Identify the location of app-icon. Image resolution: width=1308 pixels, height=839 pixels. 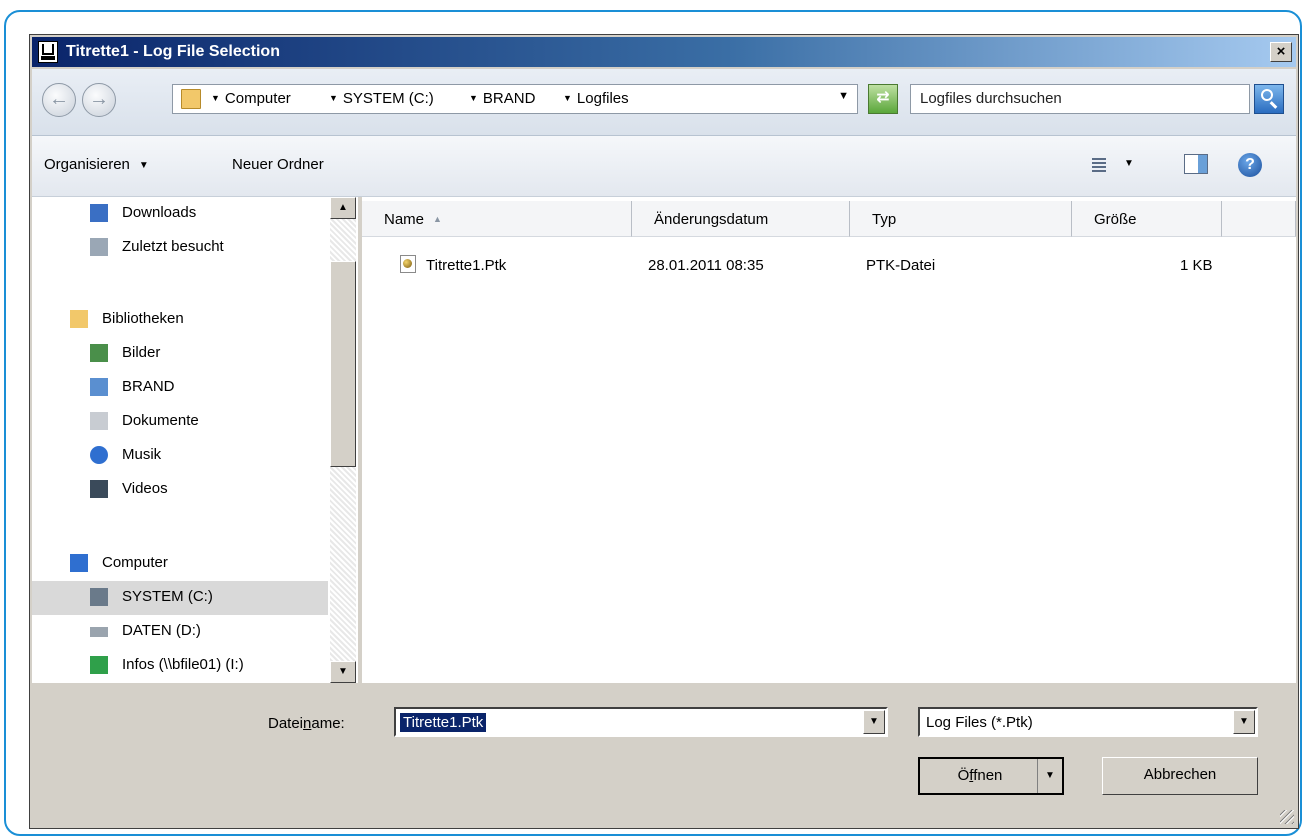
(48, 52).